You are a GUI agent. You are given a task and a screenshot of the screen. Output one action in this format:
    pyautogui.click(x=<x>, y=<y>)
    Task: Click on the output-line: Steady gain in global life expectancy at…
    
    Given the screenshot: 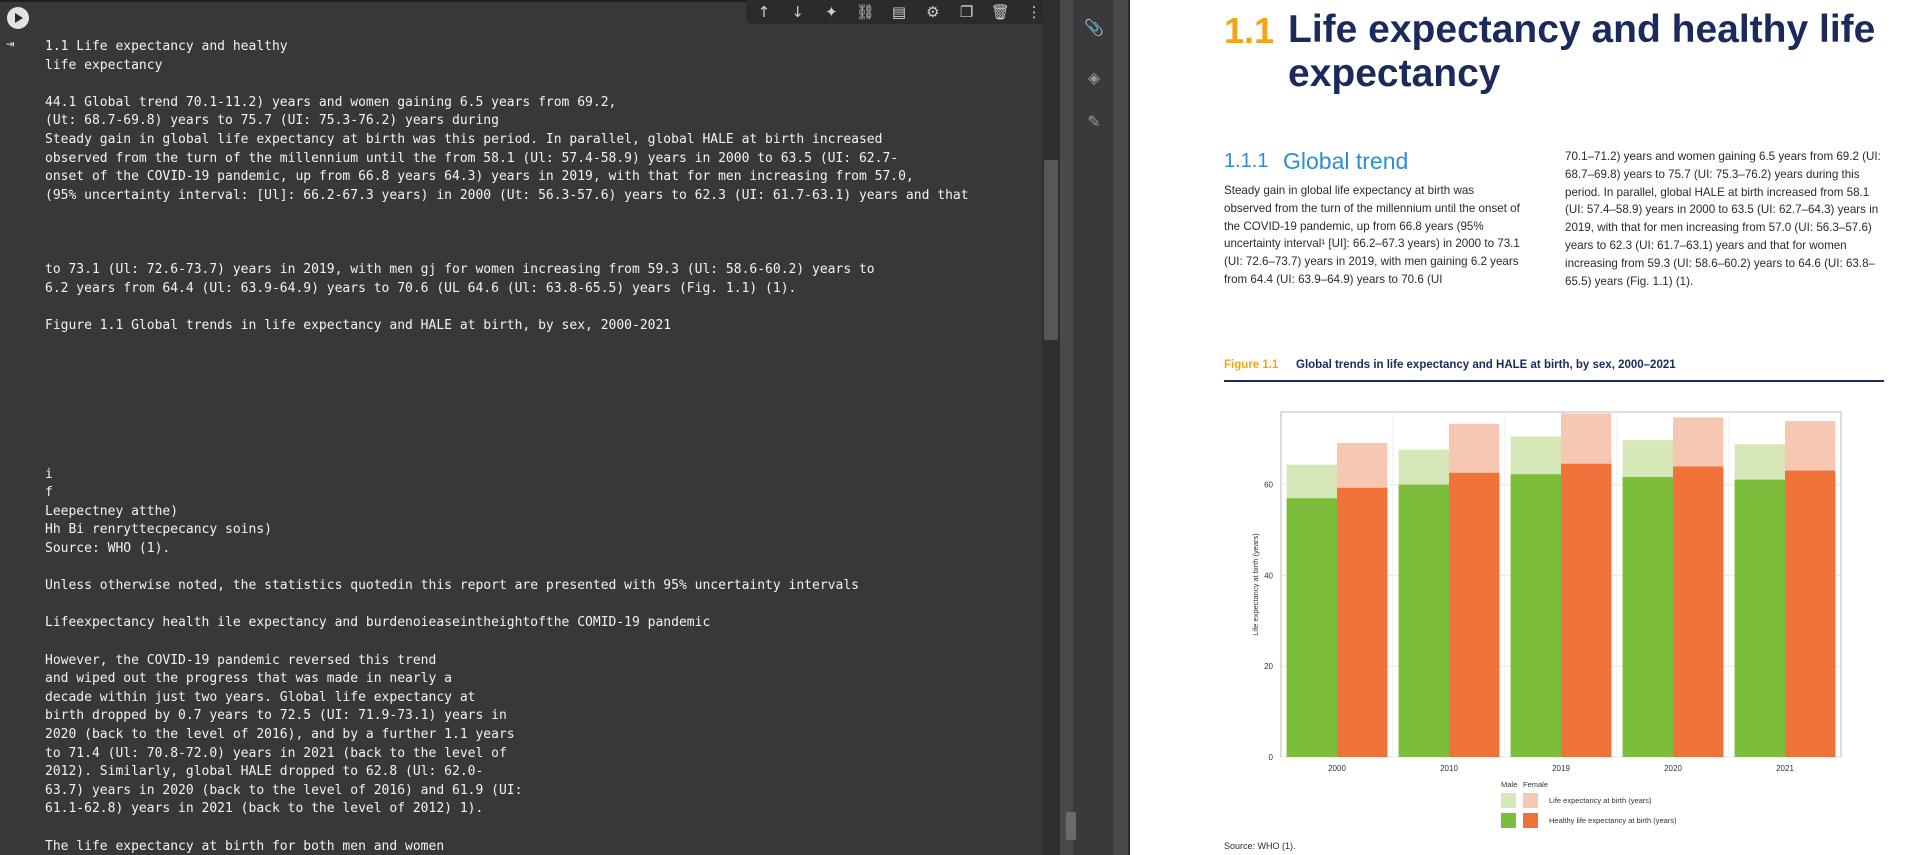 What is the action you would take?
    pyautogui.click(x=464, y=139)
    